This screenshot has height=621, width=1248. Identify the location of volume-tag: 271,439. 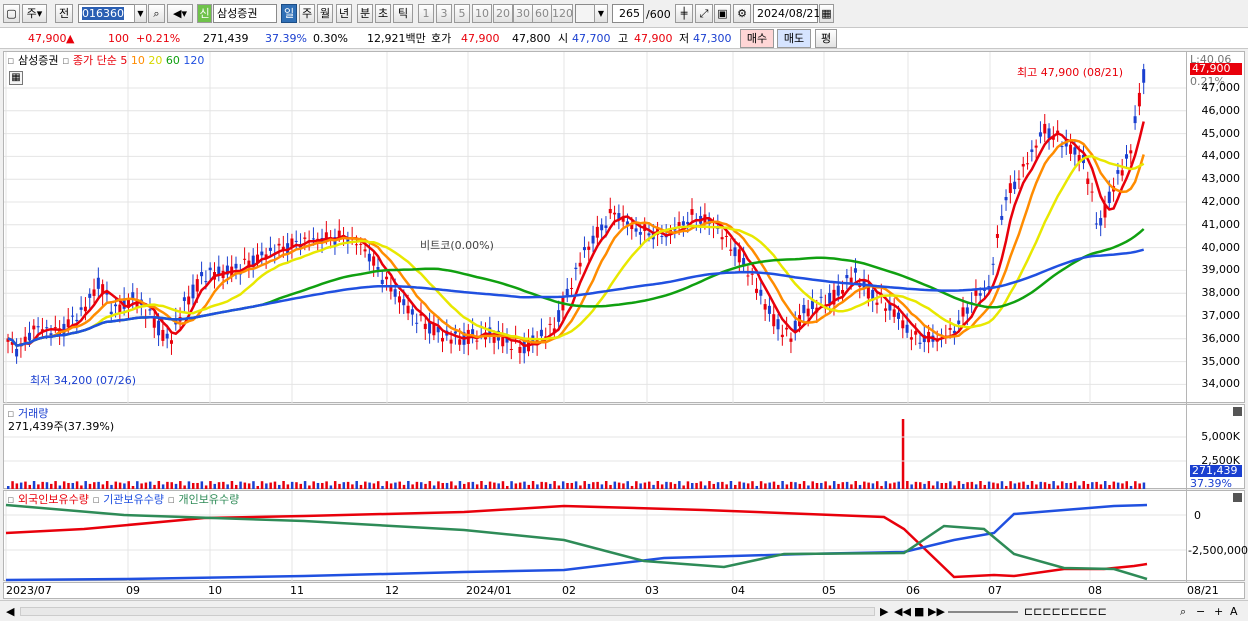
(1216, 471).